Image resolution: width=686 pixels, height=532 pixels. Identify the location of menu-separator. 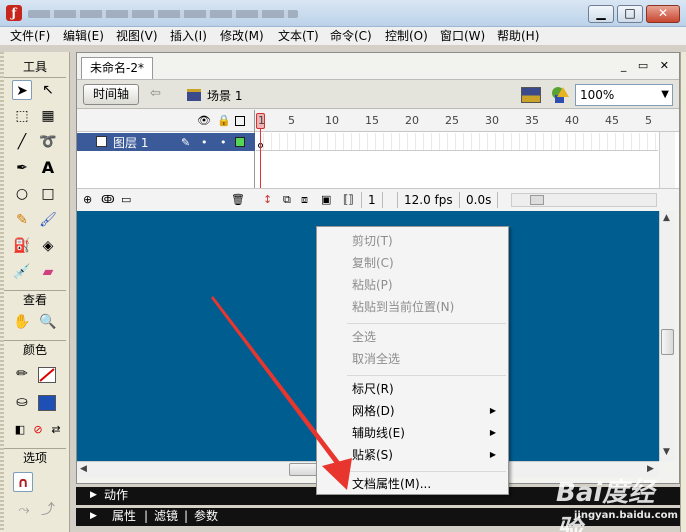
(426, 375).